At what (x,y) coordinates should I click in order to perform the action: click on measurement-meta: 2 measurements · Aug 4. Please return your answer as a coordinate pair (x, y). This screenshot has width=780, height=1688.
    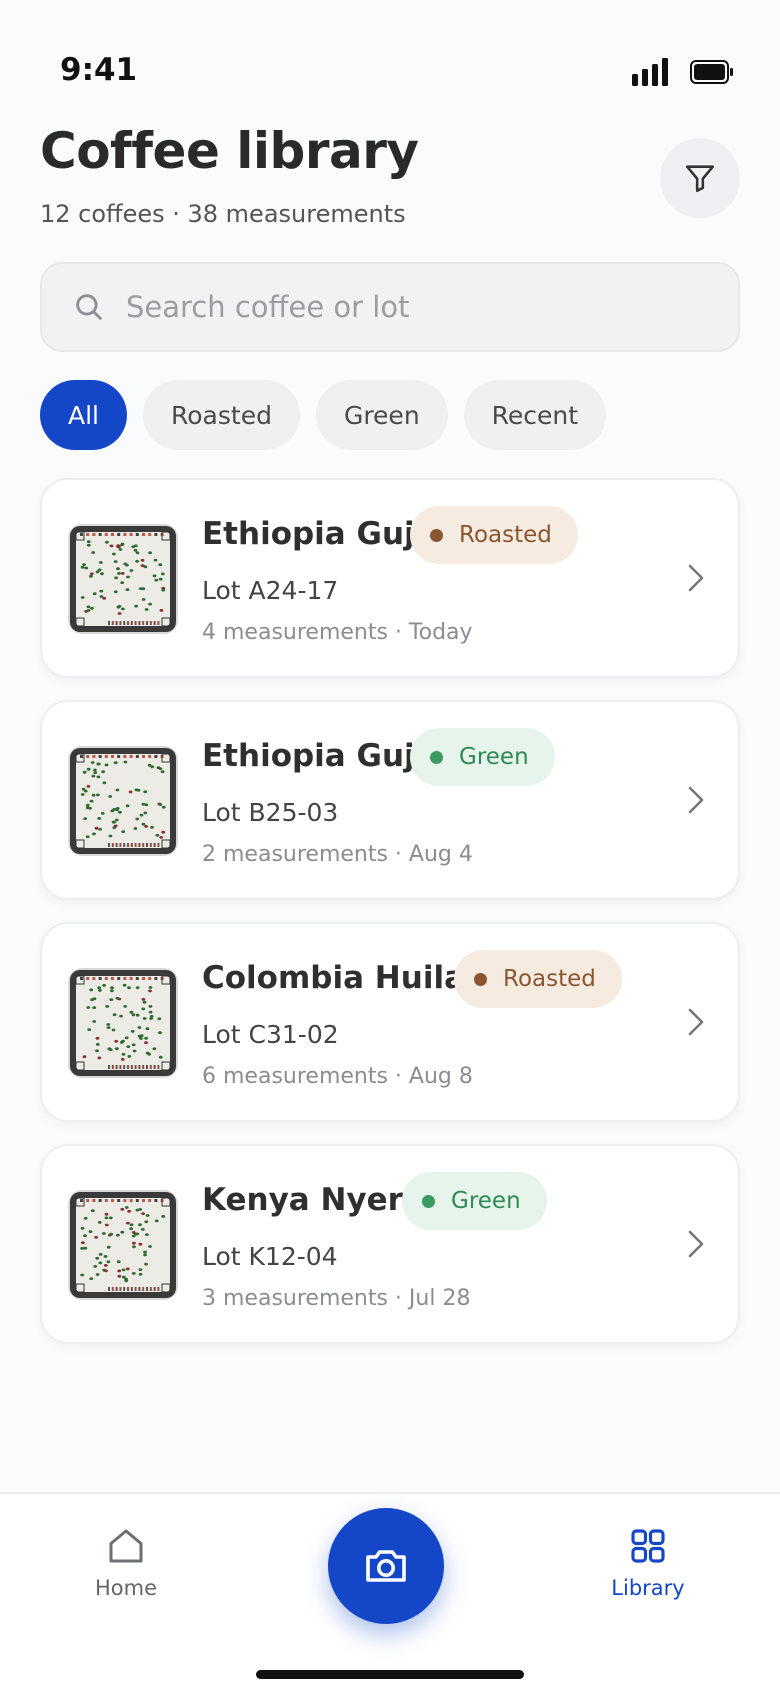
    Looking at the image, I should click on (337, 854).